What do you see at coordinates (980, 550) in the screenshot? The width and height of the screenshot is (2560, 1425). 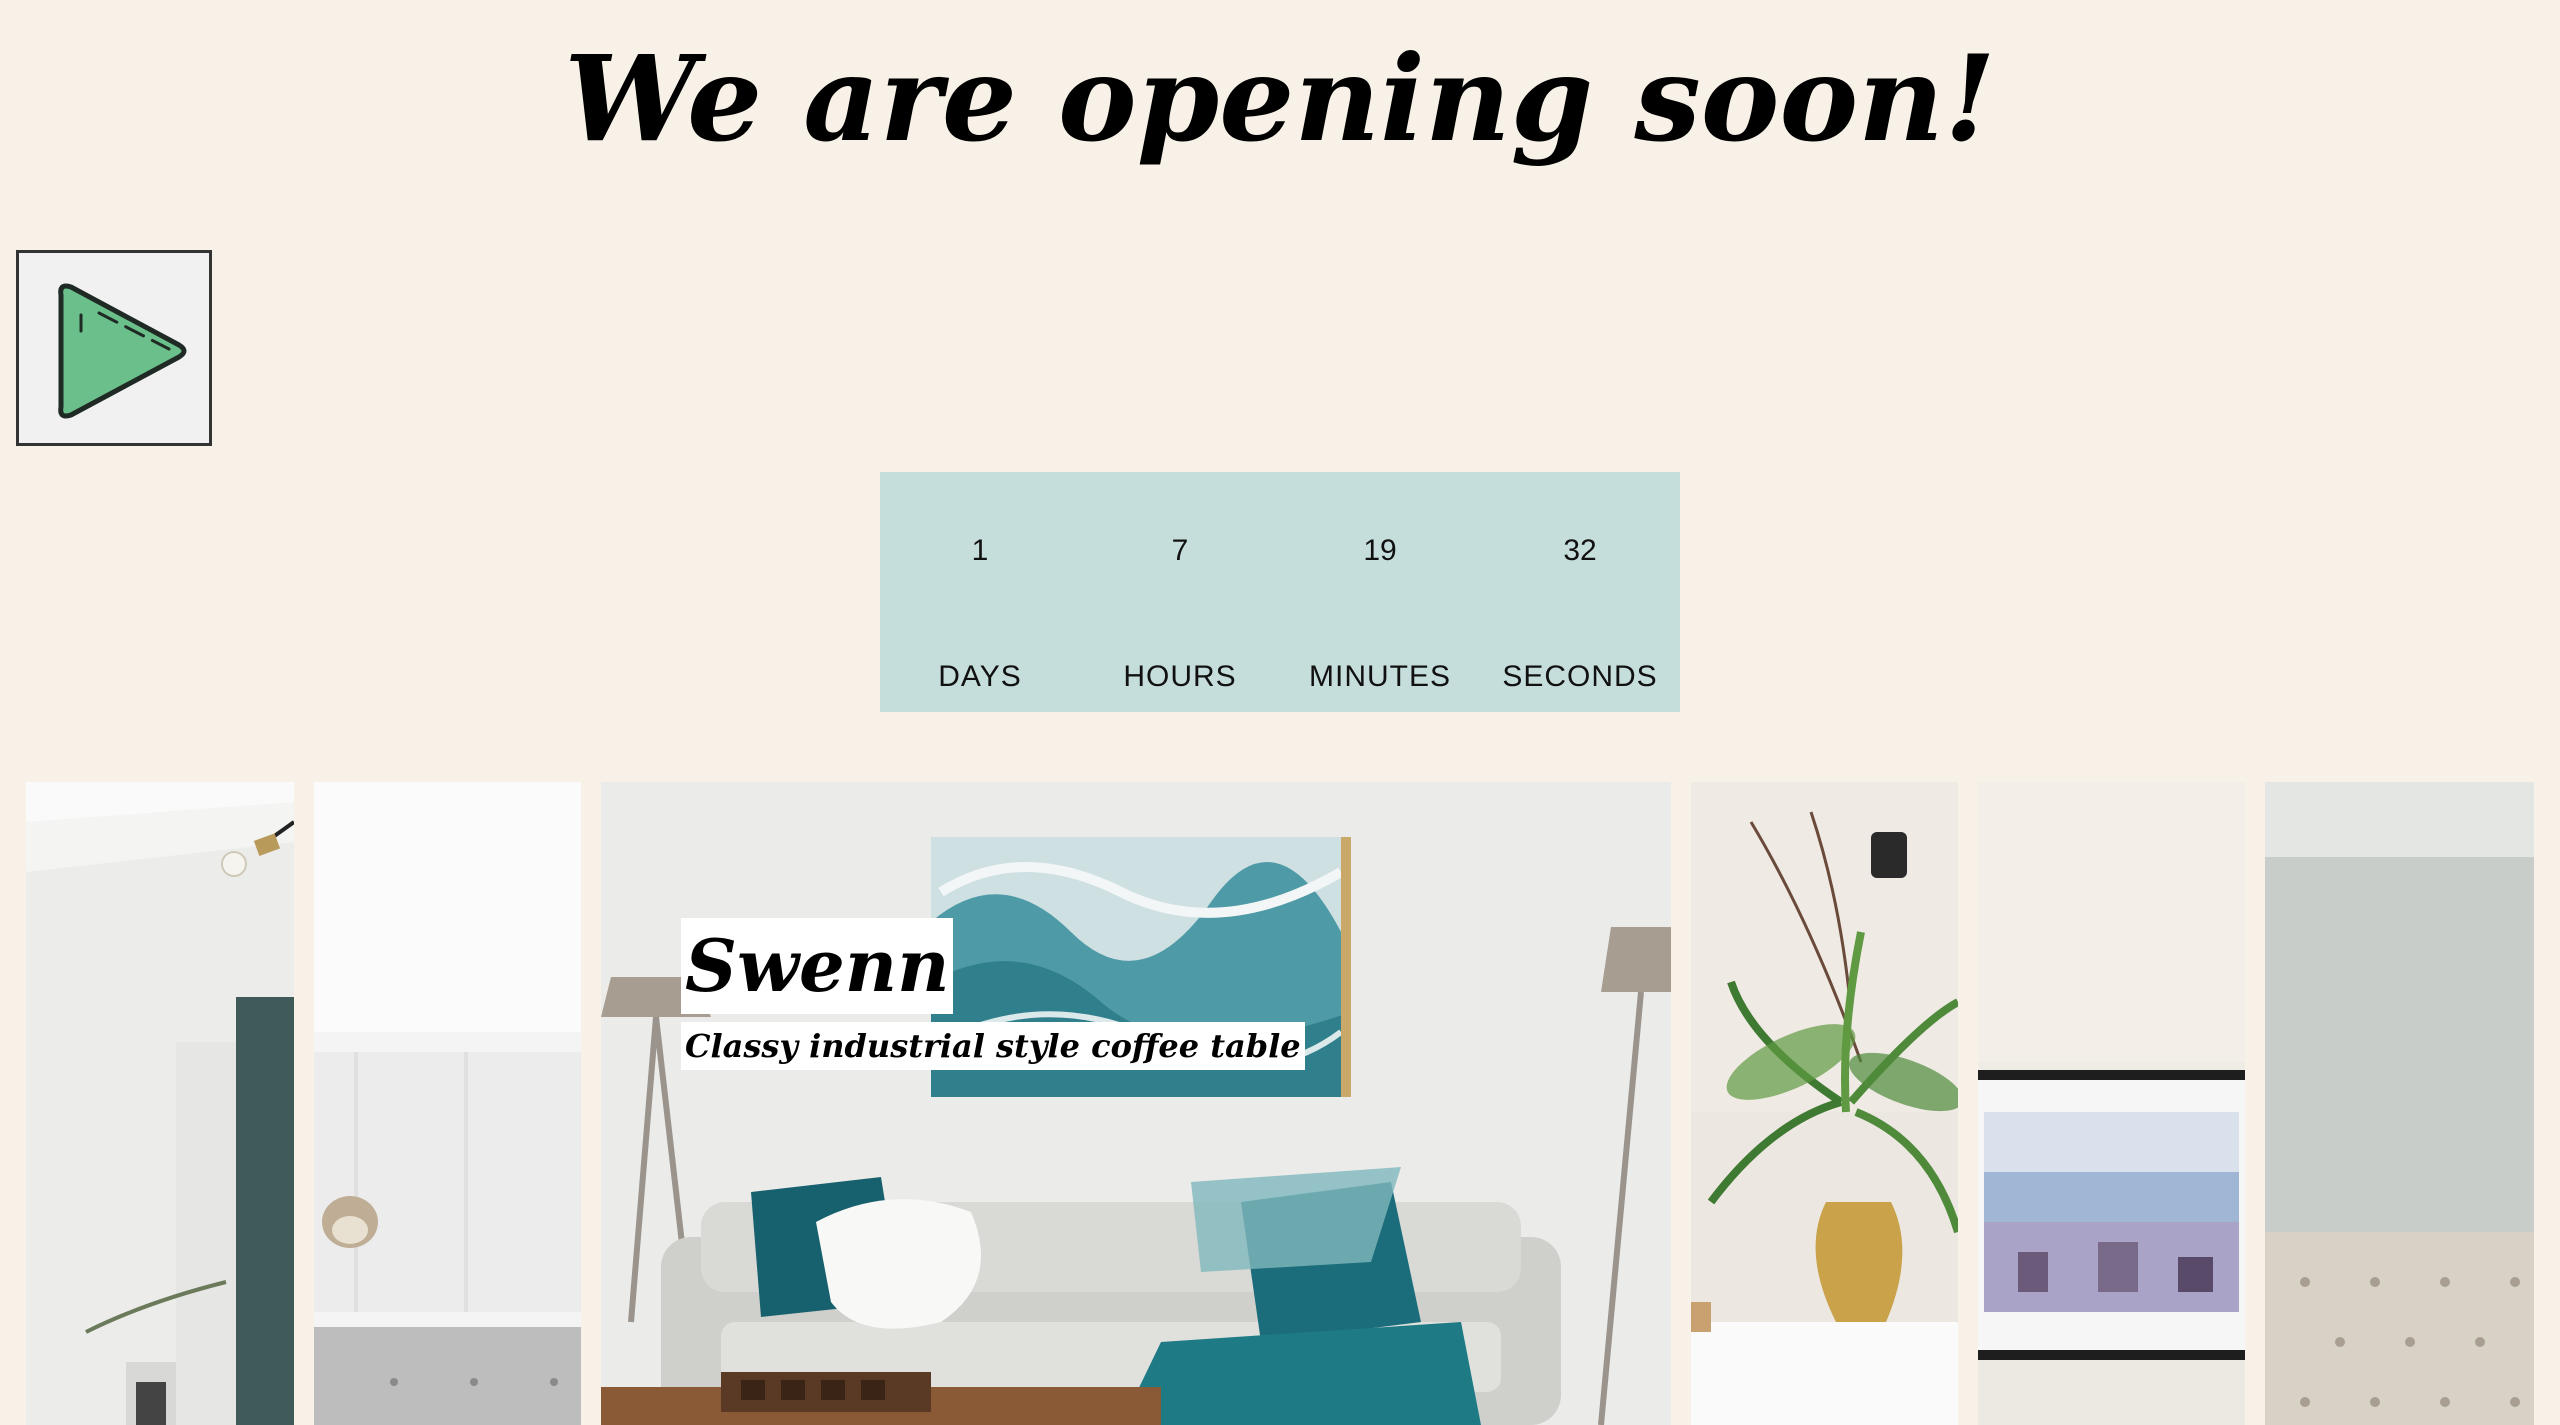 I see `countdown-days-value: 1` at bounding box center [980, 550].